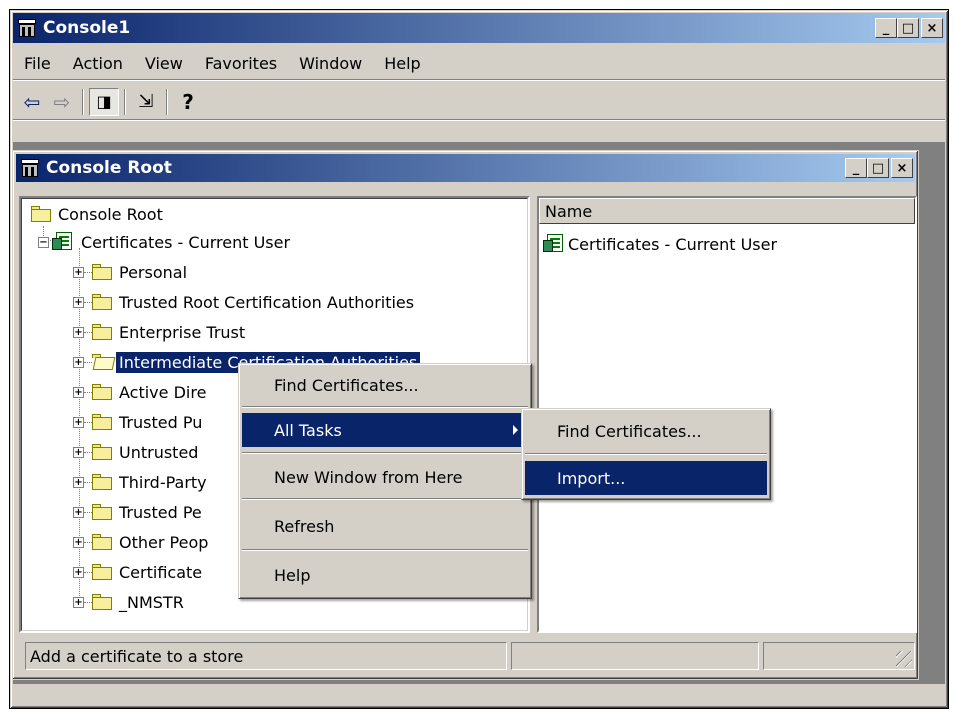 The height and width of the screenshot is (714, 955). I want to click on child-maximize-button: □, so click(878, 168).